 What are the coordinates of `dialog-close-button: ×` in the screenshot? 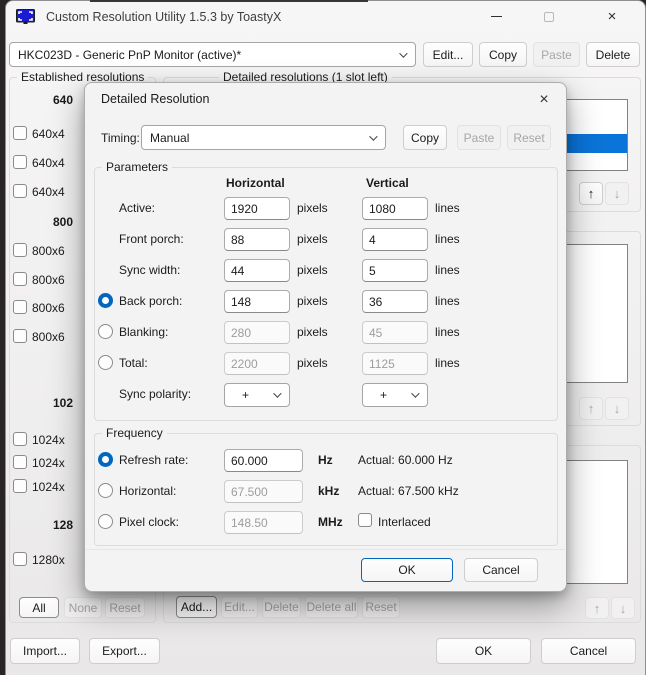 It's located at (544, 100).